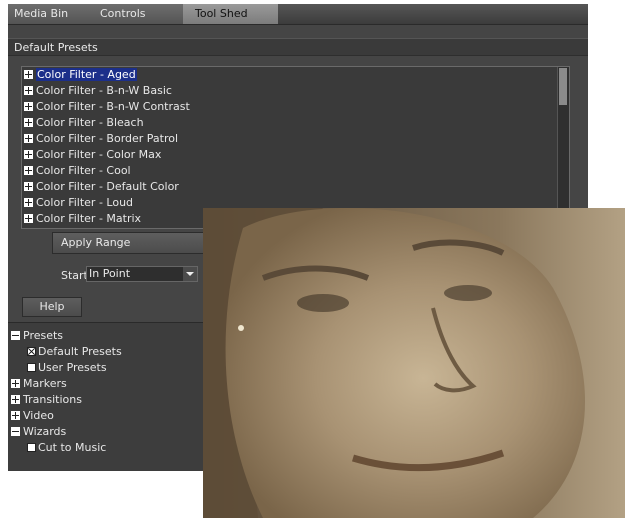 This screenshot has height=518, width=625. Describe the element at coordinates (72, 367) in the screenshot. I see `tree-item-label: User Presets` at that location.